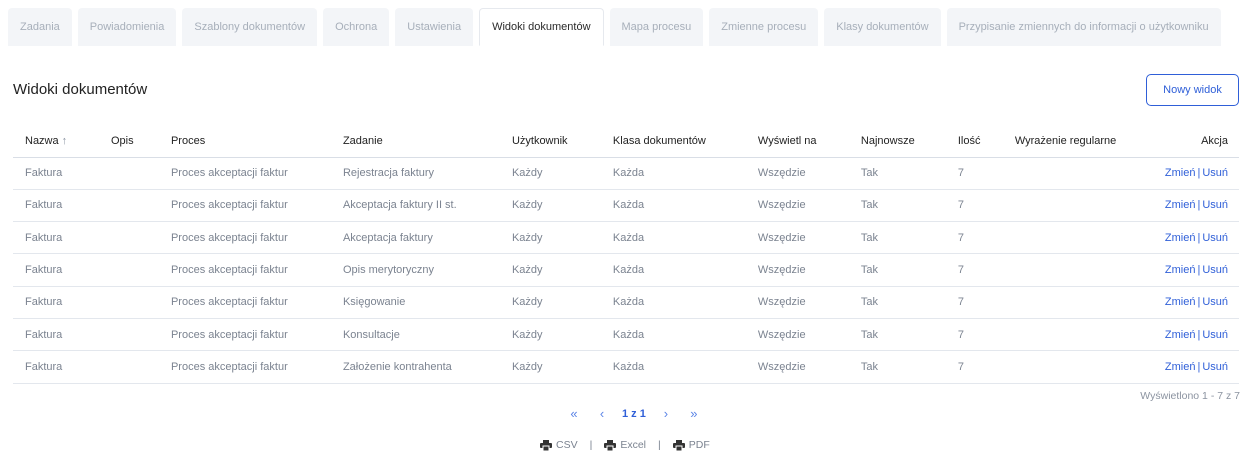  What do you see at coordinates (610, 445) in the screenshot?
I see `printer-icon` at bounding box center [610, 445].